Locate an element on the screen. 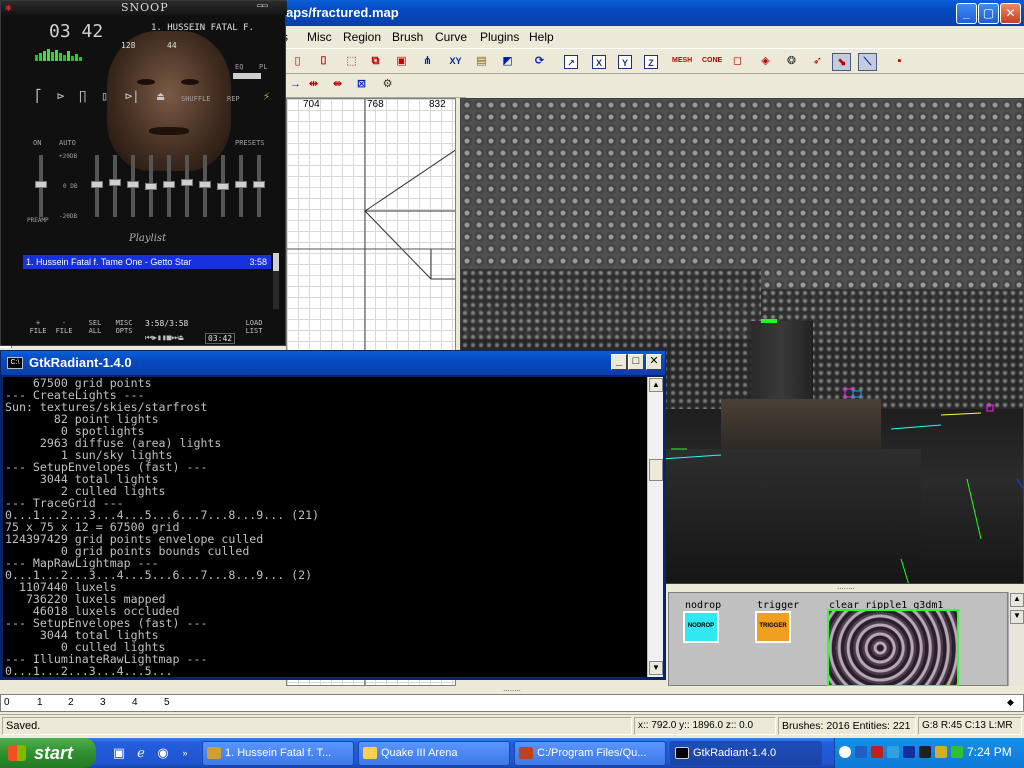 This screenshot has width=1024, height=768. texture-lock-icon: ▤ is located at coordinates (481, 62).